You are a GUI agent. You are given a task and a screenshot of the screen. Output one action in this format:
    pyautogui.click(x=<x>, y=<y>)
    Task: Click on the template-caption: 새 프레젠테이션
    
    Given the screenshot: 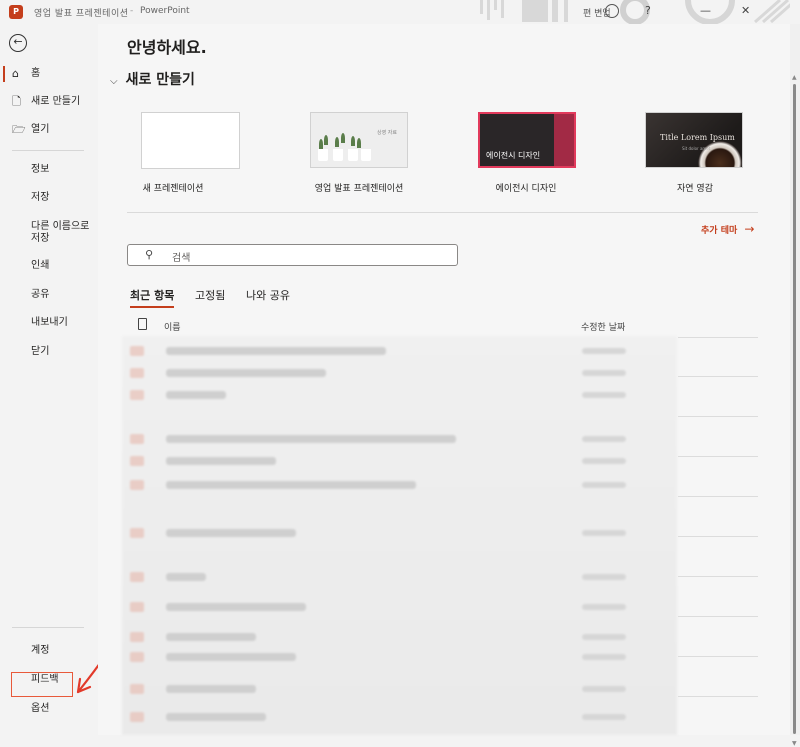 What is the action you would take?
    pyautogui.click(x=173, y=189)
    